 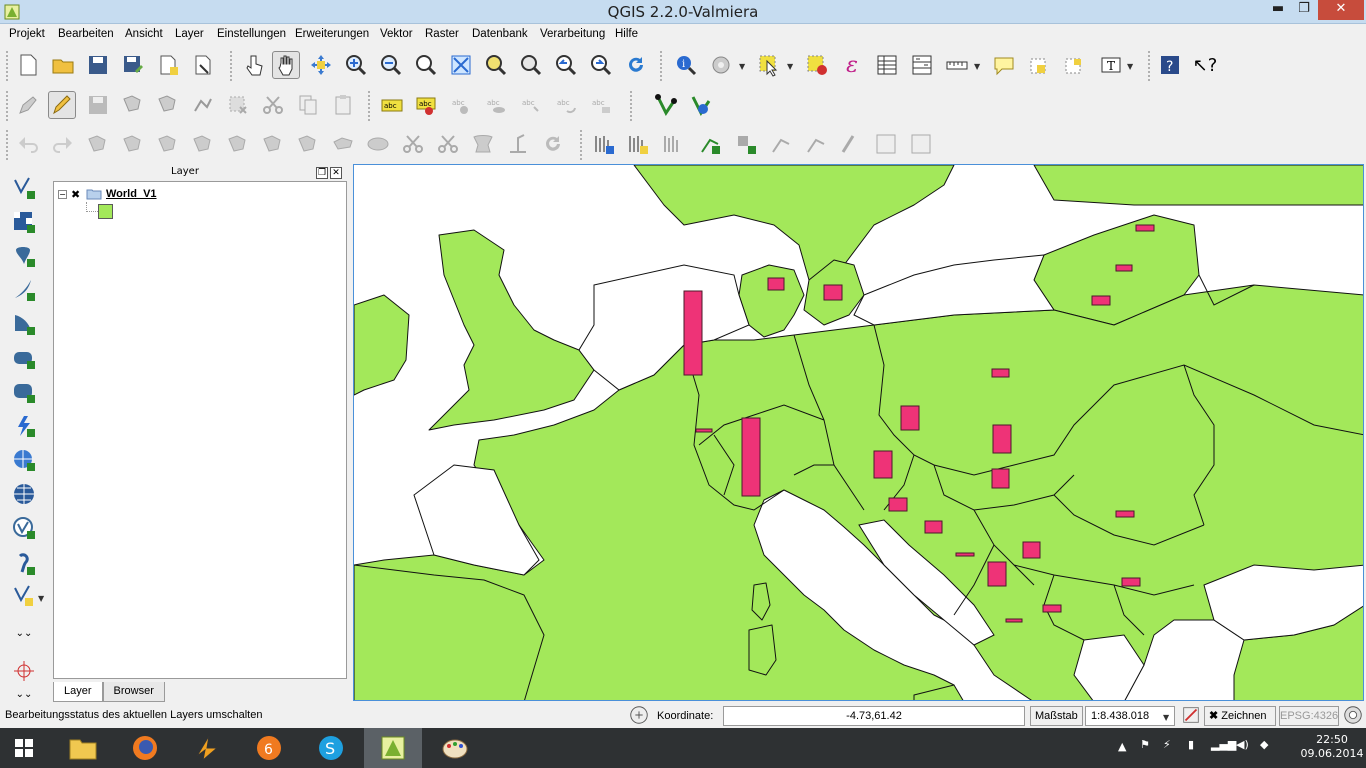 I want to click on menu-raster: Raster, so click(x=442, y=34).